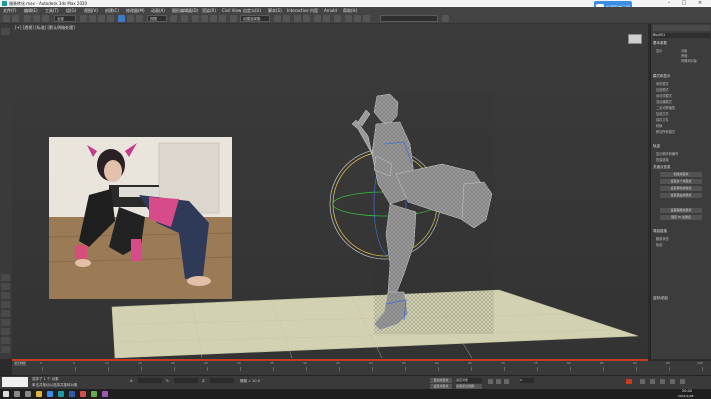 This screenshot has height=399, width=711. I want to click on explorer-icon, so click(39, 394).